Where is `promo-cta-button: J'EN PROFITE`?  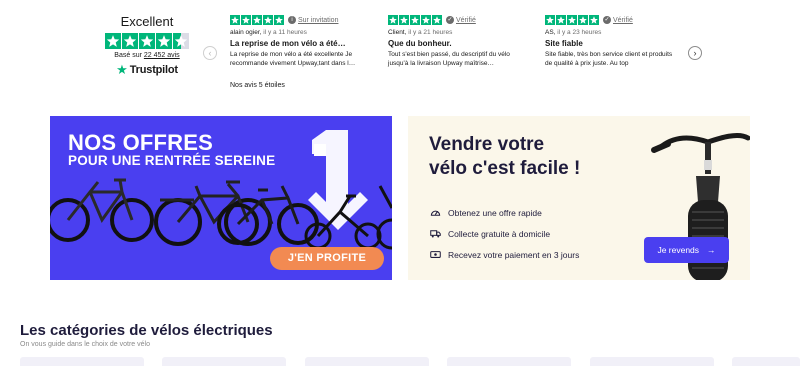 promo-cta-button: J'EN PROFITE is located at coordinates (327, 258).